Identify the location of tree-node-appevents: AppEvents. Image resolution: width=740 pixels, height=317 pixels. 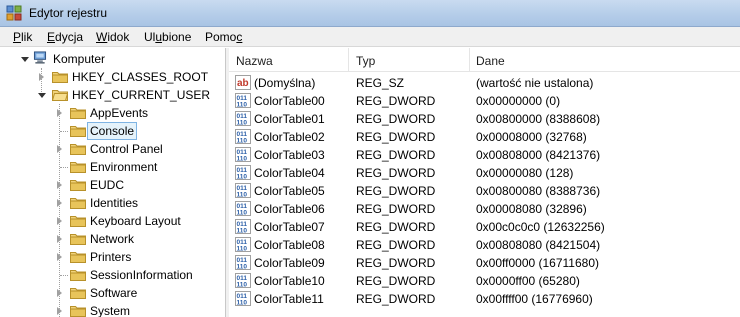
(112, 113).